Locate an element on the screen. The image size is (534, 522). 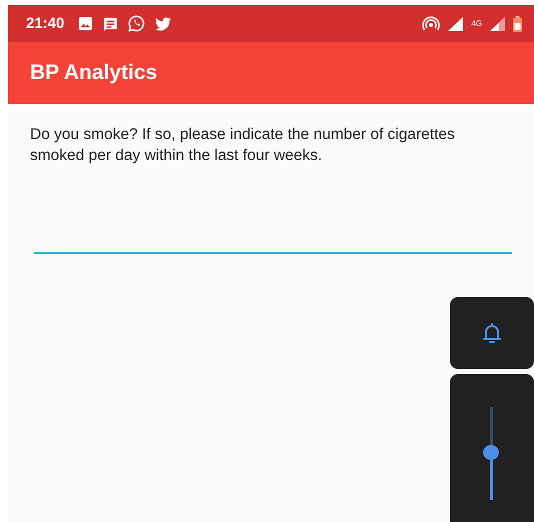
image-icon is located at coordinates (86, 23).